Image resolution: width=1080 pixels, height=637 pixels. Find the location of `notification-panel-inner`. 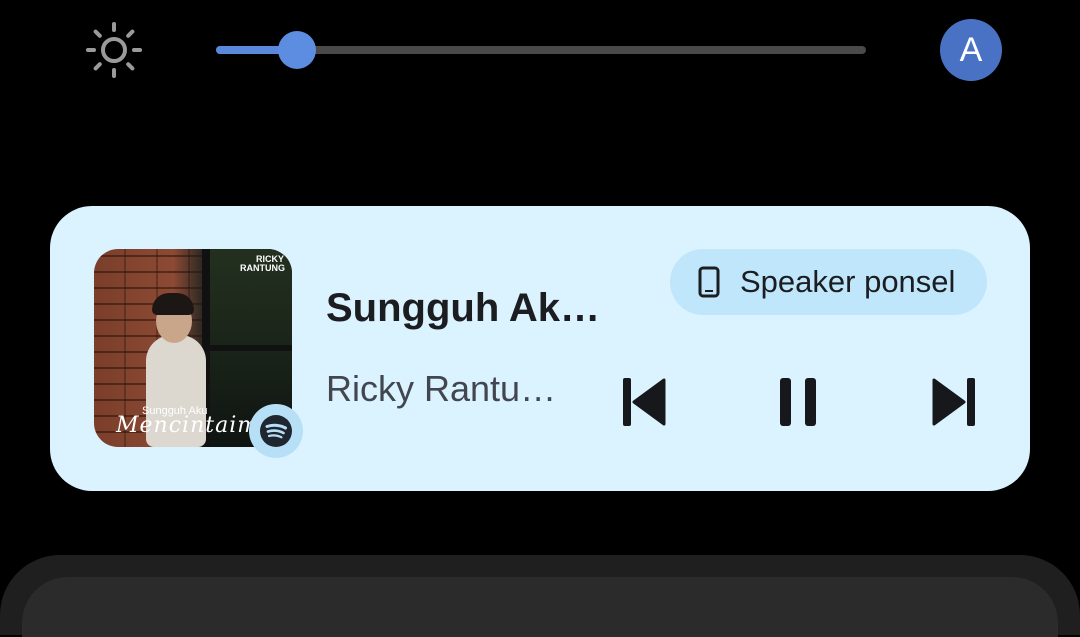

notification-panel-inner is located at coordinates (540, 607).